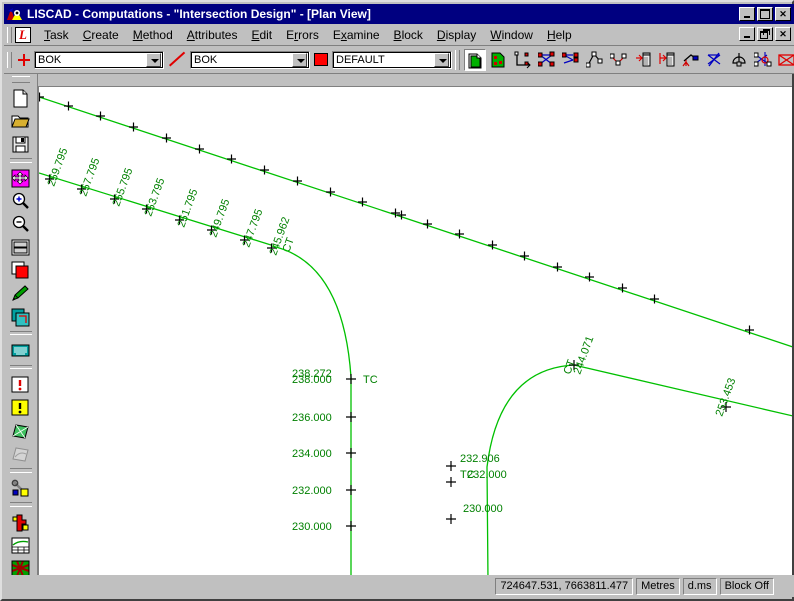 The image size is (794, 601). I want to click on menu-label-create: reate, so click(105, 34).